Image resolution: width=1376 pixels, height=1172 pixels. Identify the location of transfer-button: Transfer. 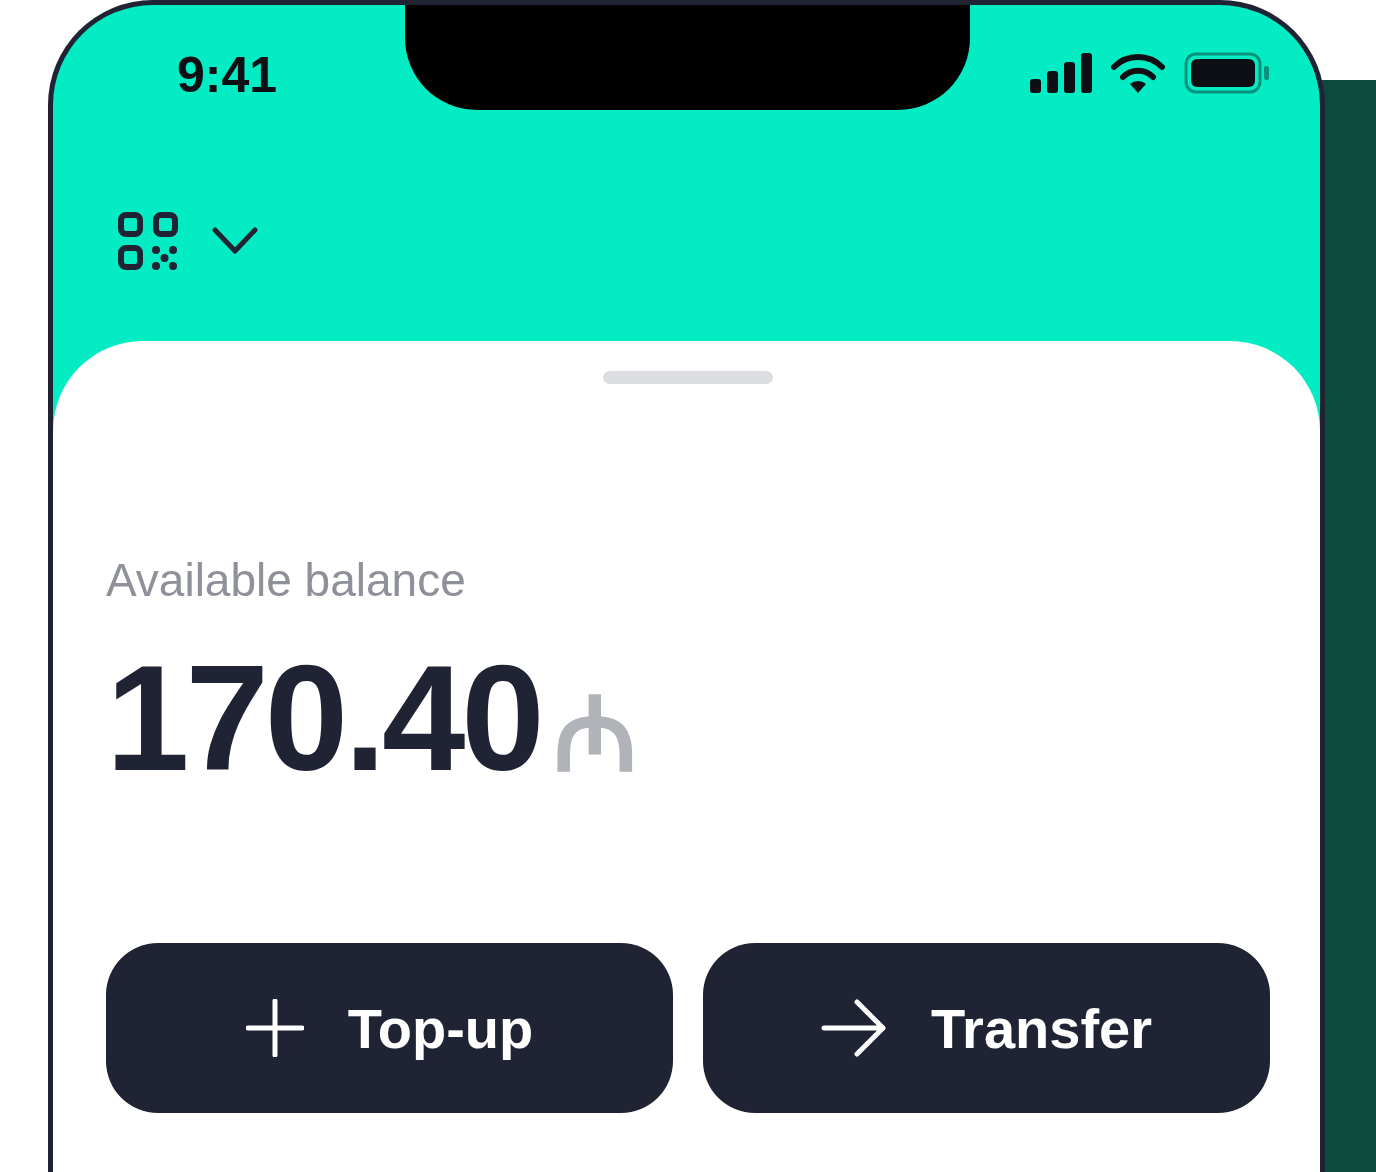
(986, 1028).